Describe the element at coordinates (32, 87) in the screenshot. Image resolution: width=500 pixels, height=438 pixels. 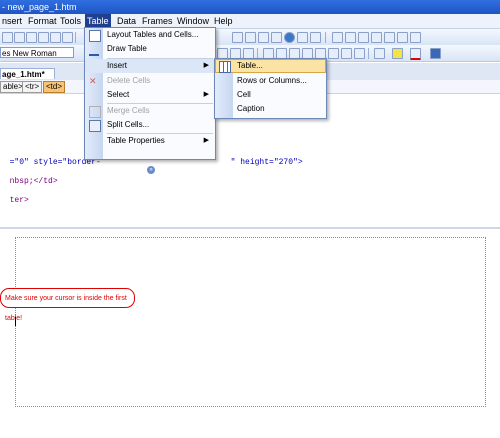
I see `tag-tr: <tr>` at that location.